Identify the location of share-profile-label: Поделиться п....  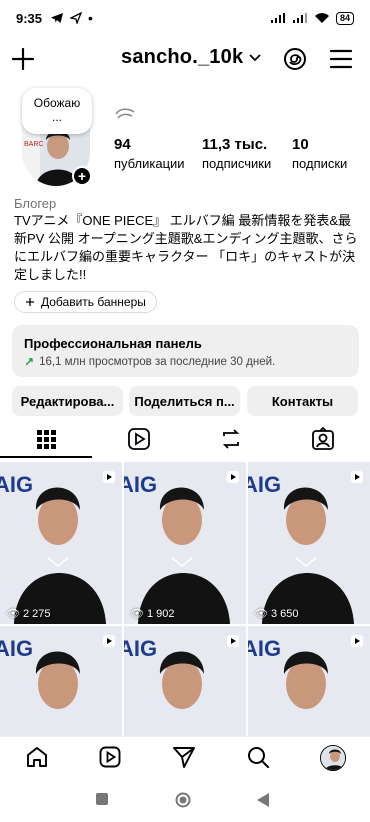
(184, 401).